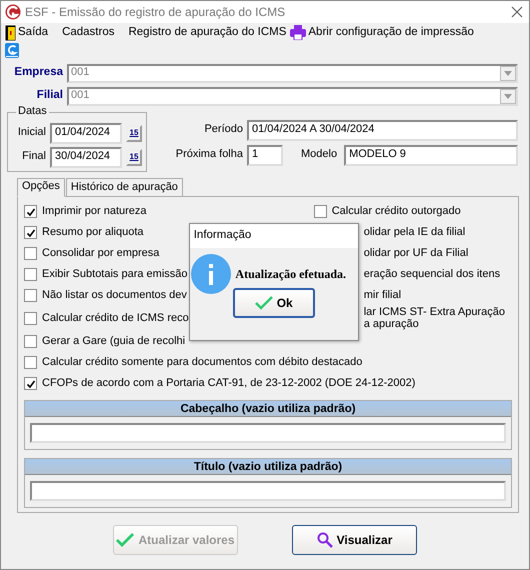  Describe the element at coordinates (155, 12) in the screenshot. I see `window-title: ESF - Emissão do registro de apuração do ICMS` at that location.